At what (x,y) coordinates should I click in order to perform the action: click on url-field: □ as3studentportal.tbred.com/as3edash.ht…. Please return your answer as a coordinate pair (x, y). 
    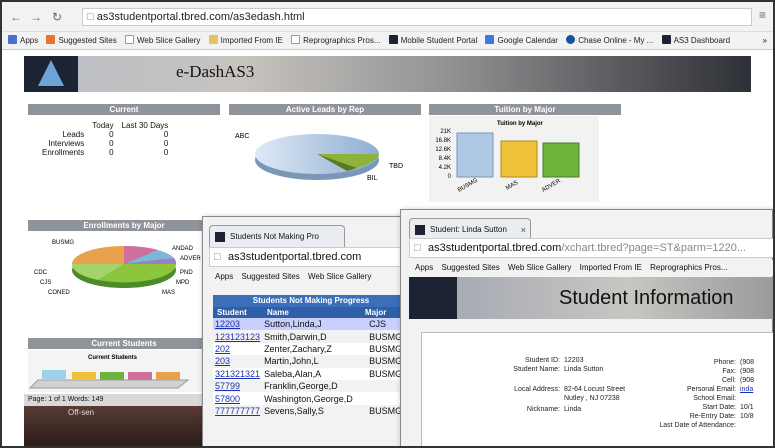
    Looking at the image, I should click on (417, 17).